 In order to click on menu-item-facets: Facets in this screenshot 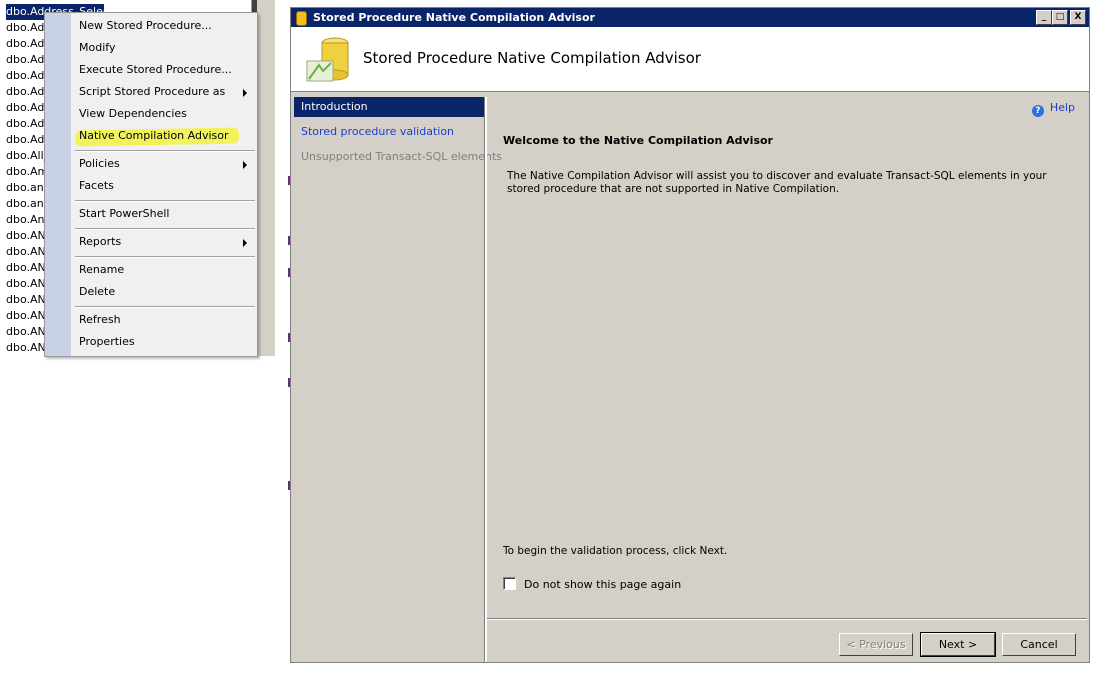, I will do `click(96, 186)`.